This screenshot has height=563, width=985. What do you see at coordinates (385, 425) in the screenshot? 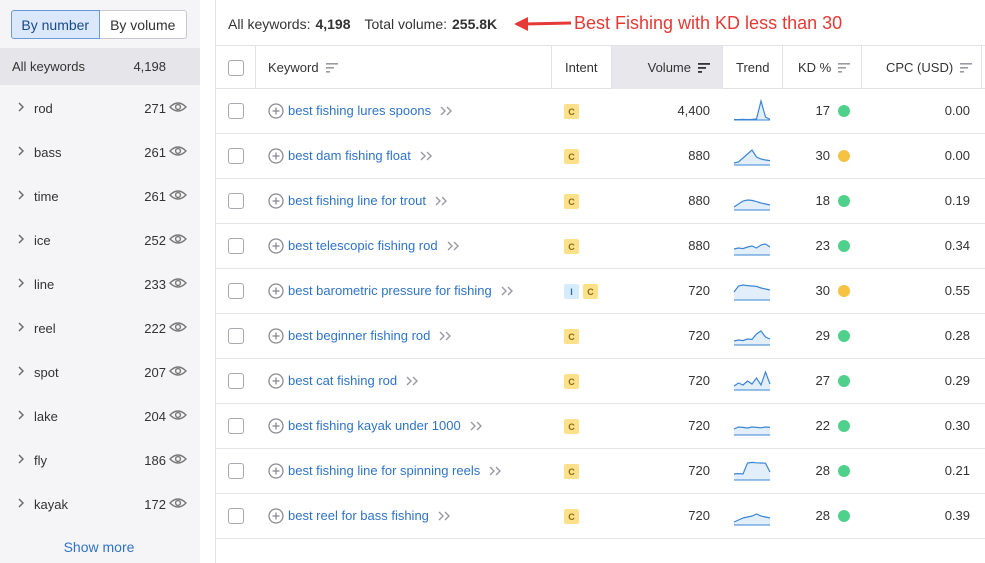
I see `keyword-link: best fishing kayak under 1000` at bounding box center [385, 425].